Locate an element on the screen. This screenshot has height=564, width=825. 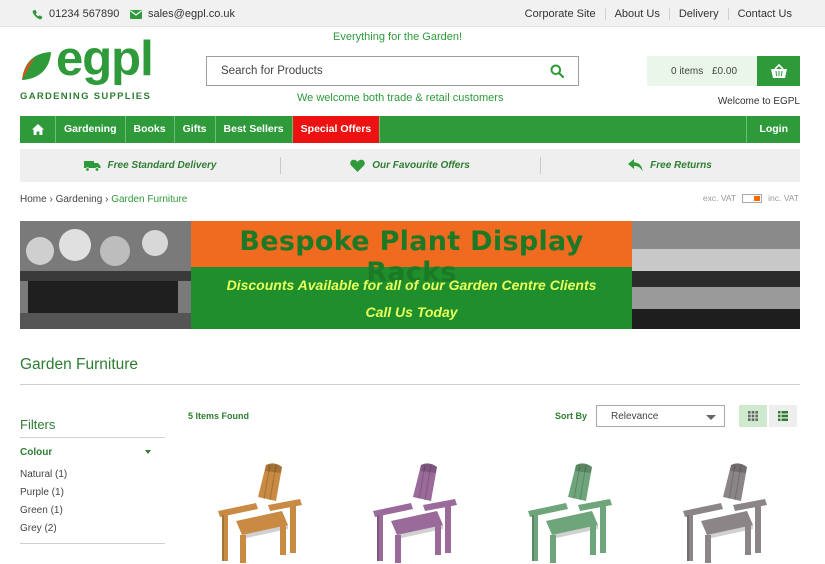
banner-photo-right is located at coordinates (716, 275).